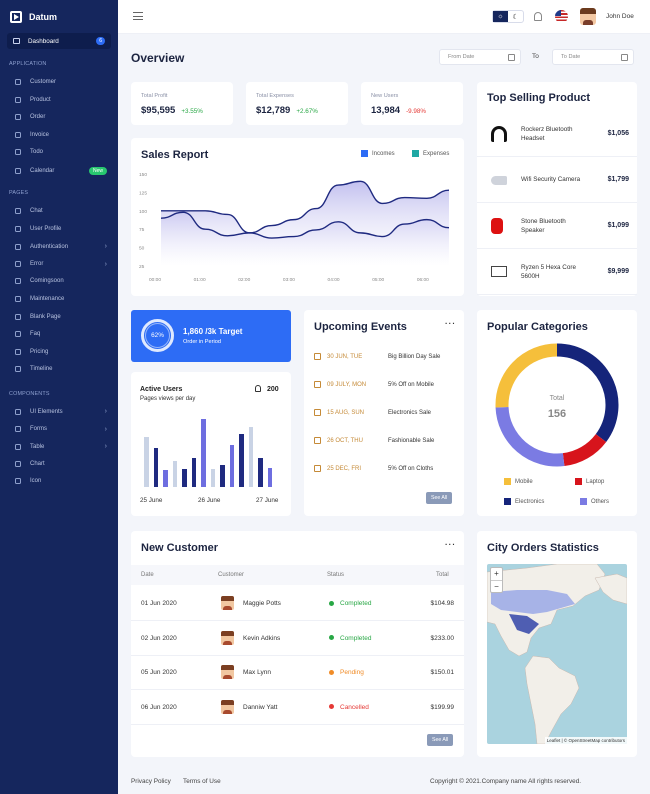 This screenshot has width=650, height=794. Describe the element at coordinates (496, 574) in the screenshot. I see `zoom-in-button: +` at that location.